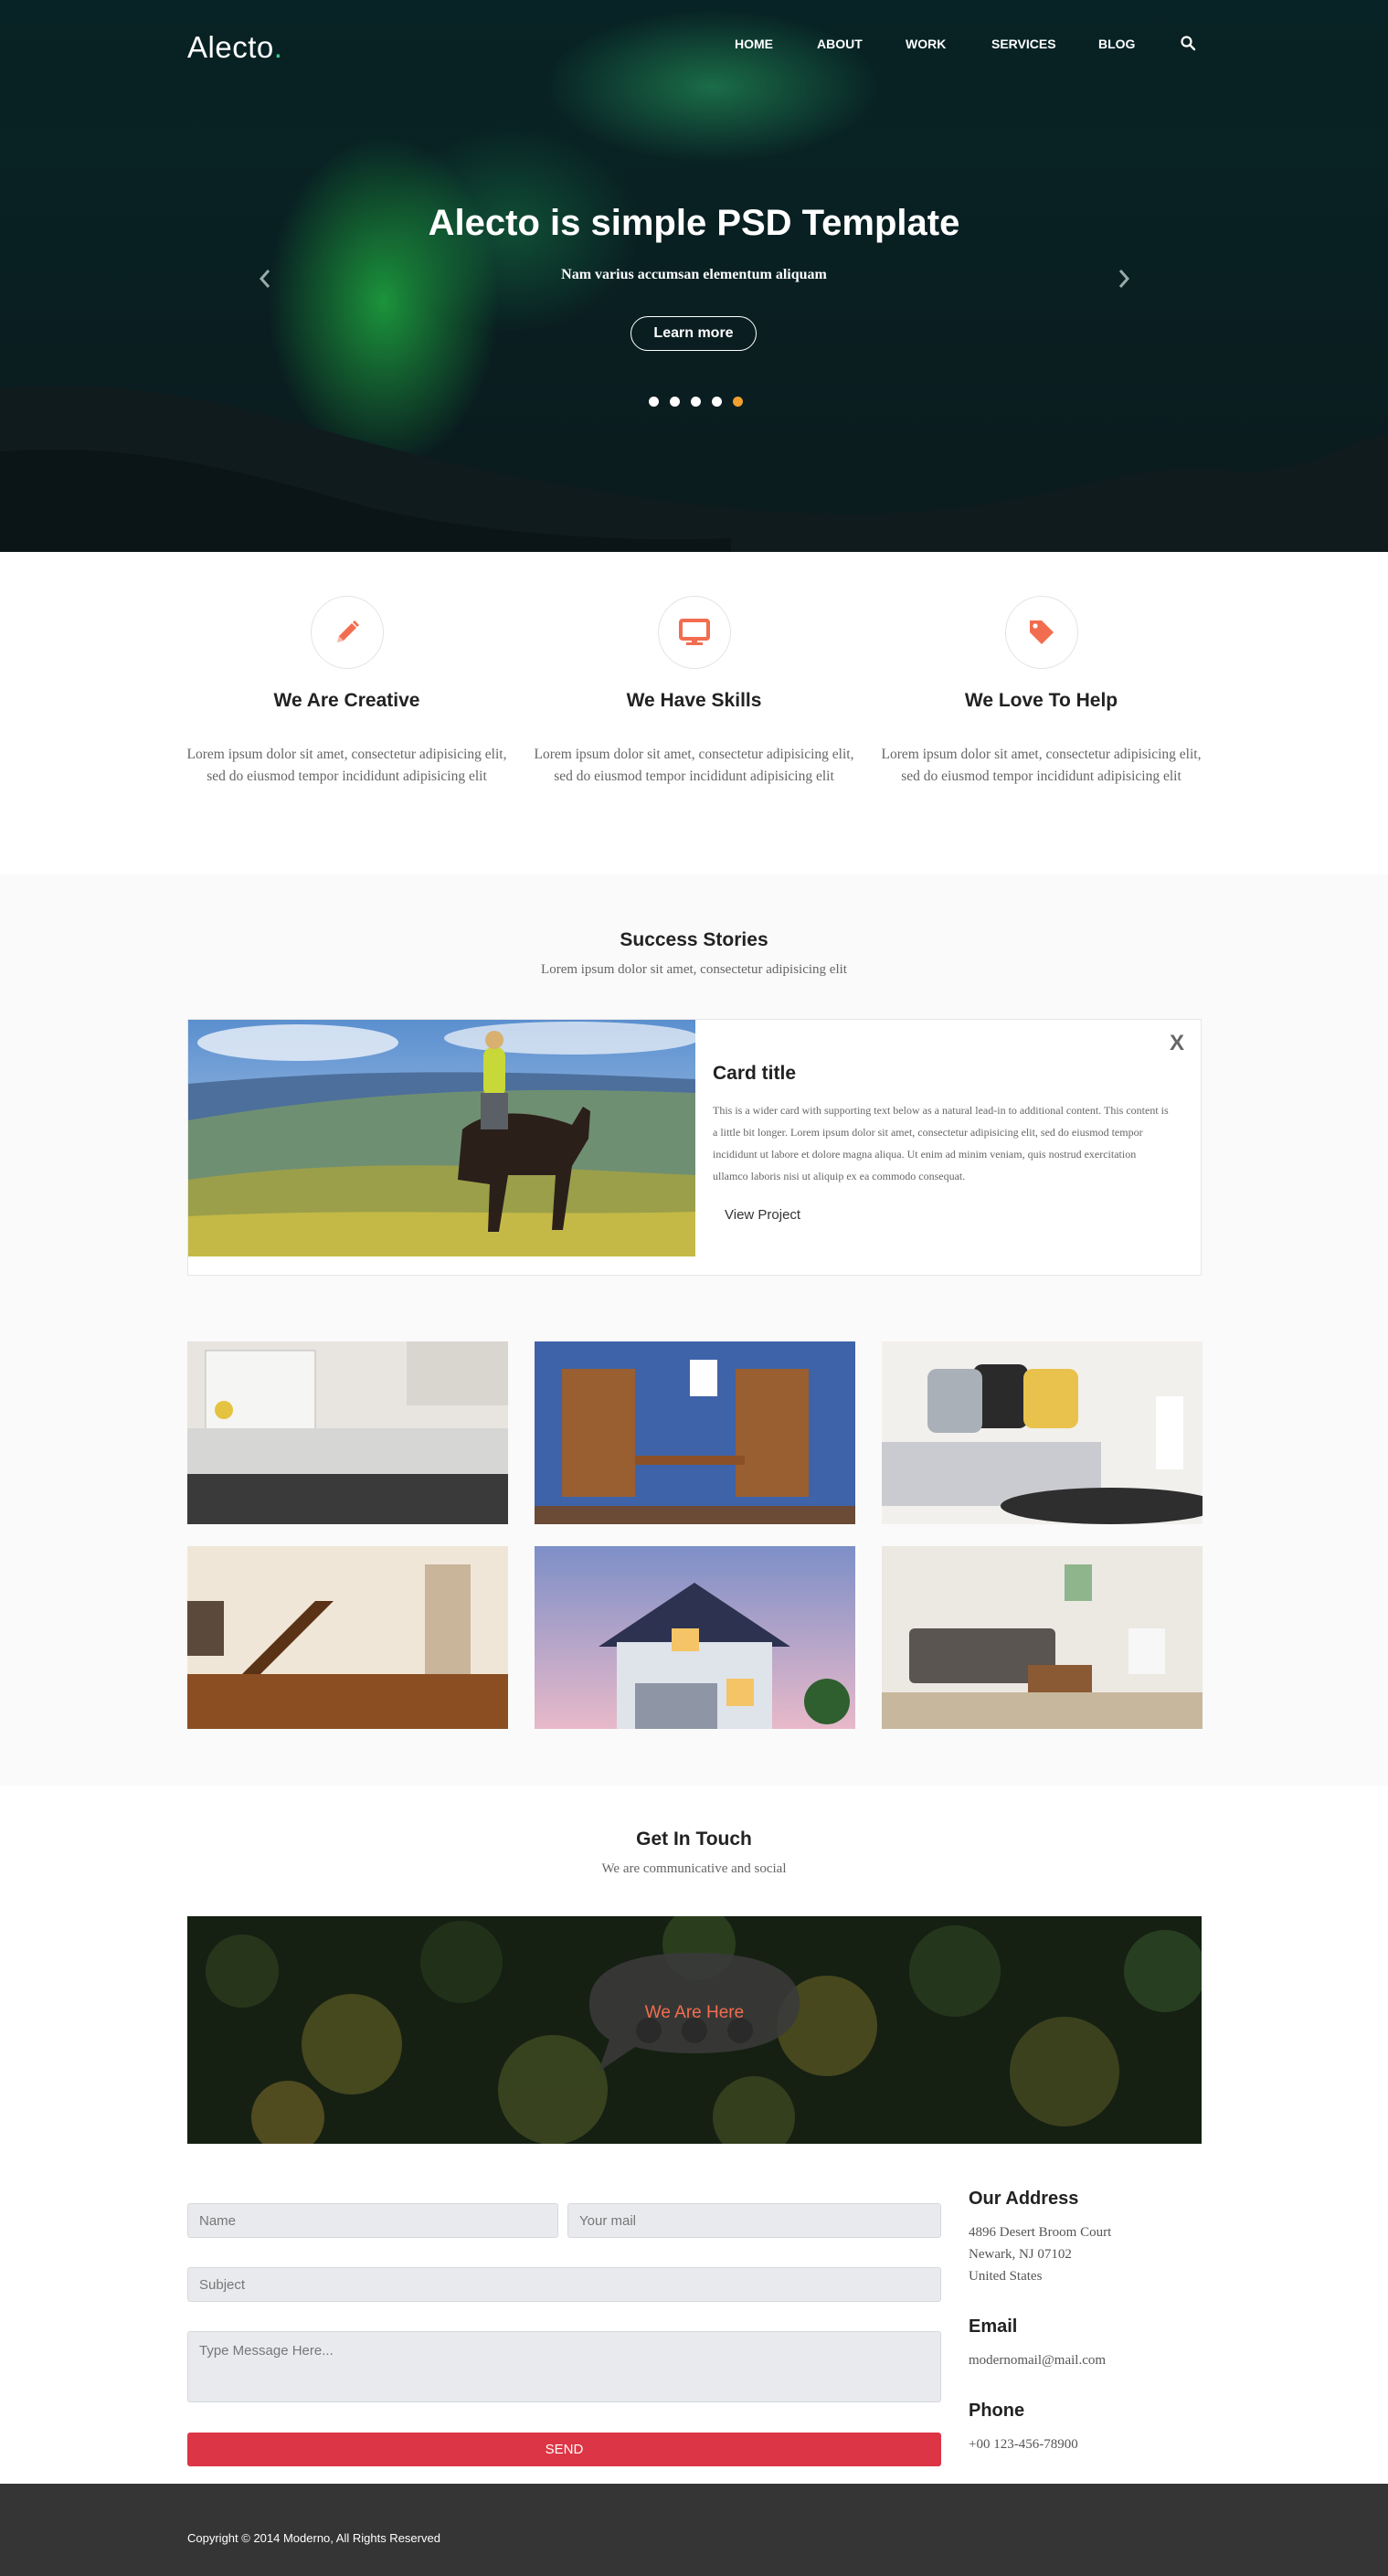  I want to click on horse-rider-image, so click(441, 1138).